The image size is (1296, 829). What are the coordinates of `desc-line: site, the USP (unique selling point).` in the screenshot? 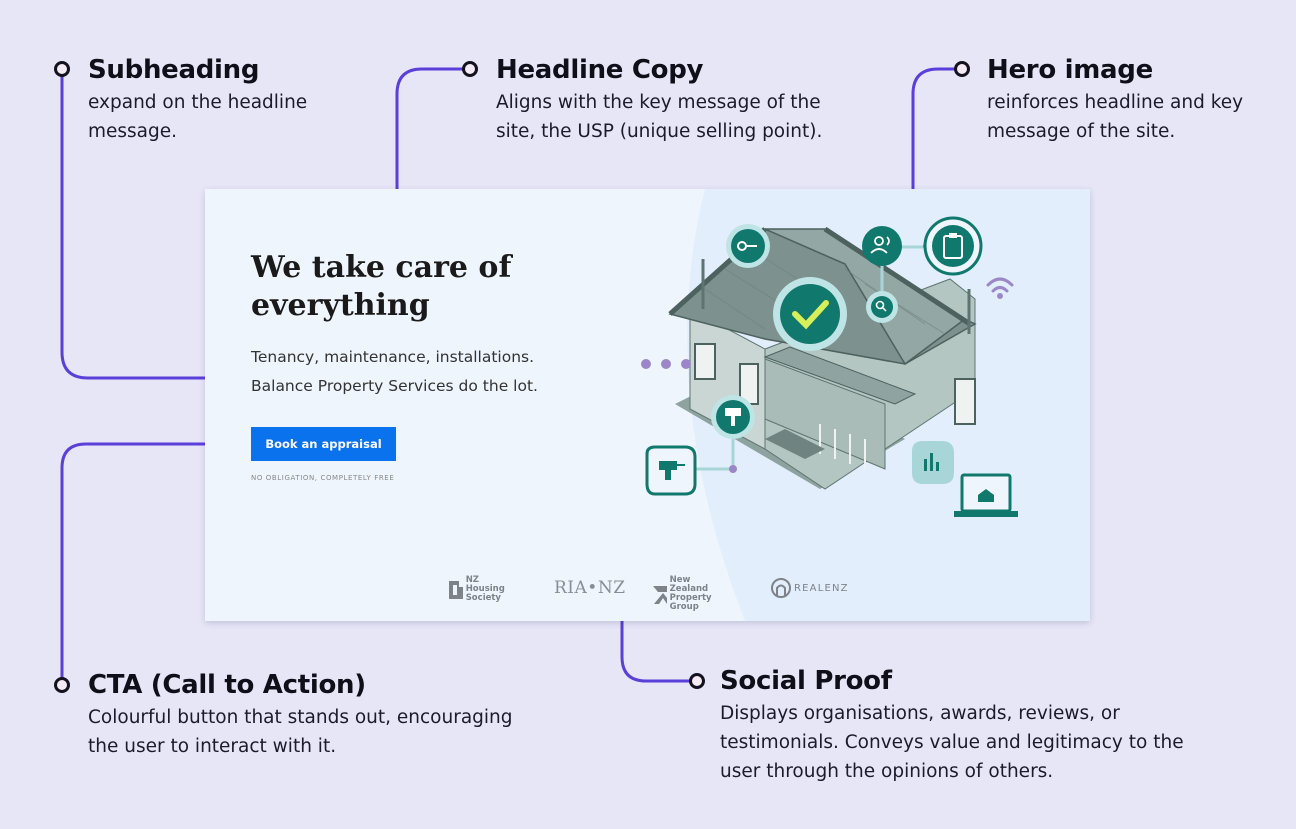 It's located at (659, 131).